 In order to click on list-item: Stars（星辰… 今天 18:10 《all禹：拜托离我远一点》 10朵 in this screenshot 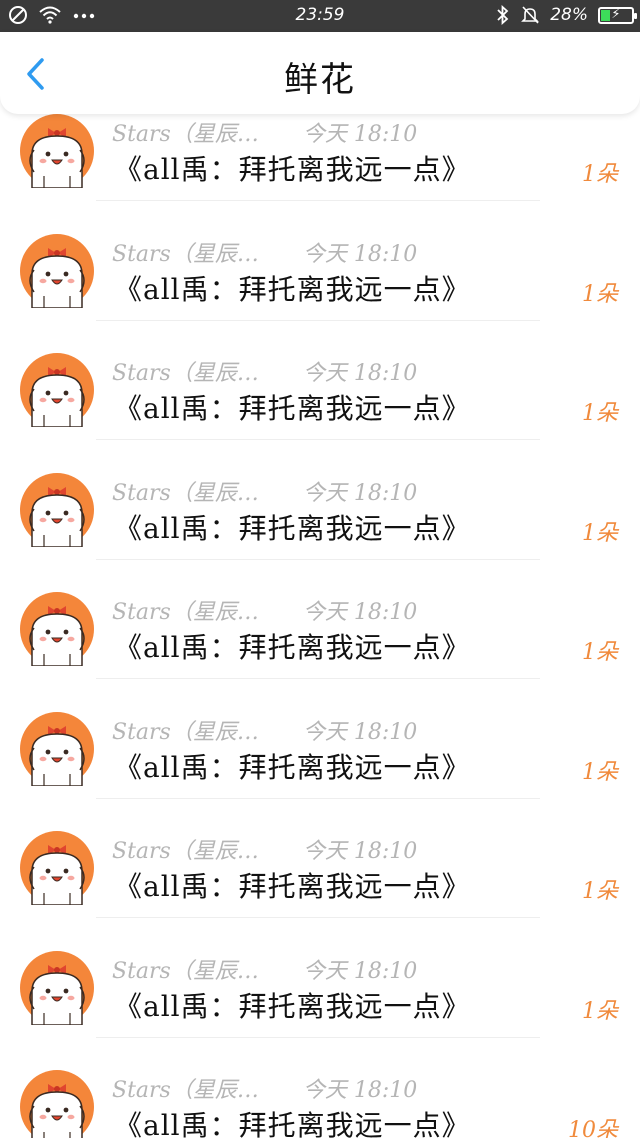, I will do `click(320, 1104)`.